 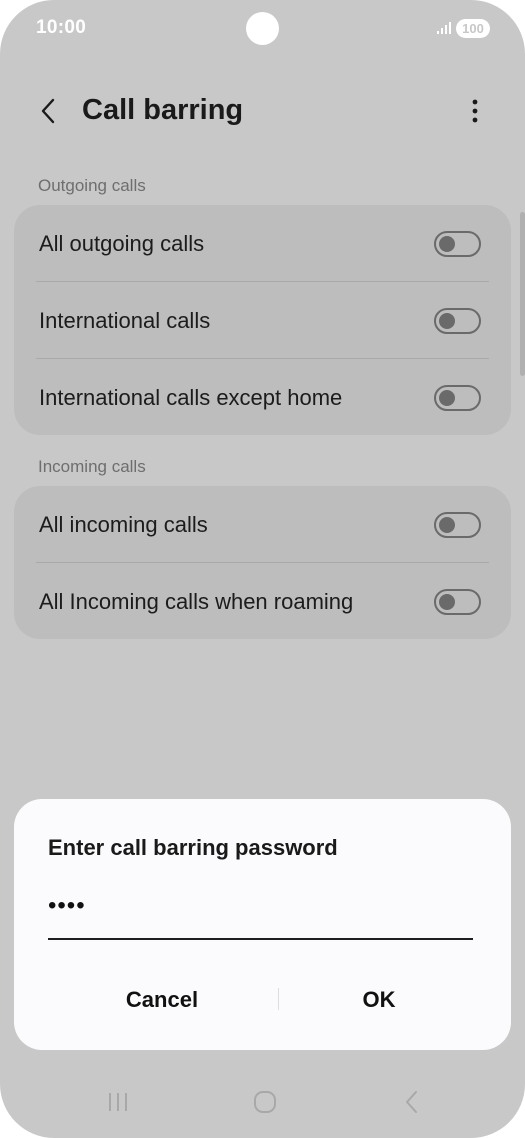 I want to click on signal-icon, so click(x=444, y=28).